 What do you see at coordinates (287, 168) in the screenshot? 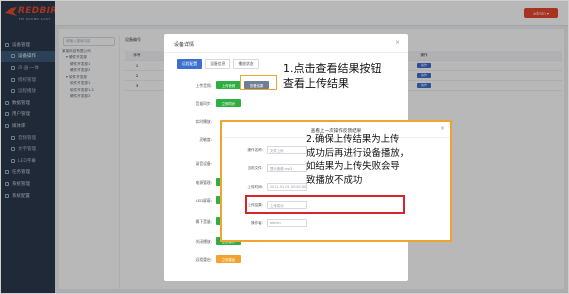
I see `result-value-field: 提示音频.mp3` at bounding box center [287, 168].